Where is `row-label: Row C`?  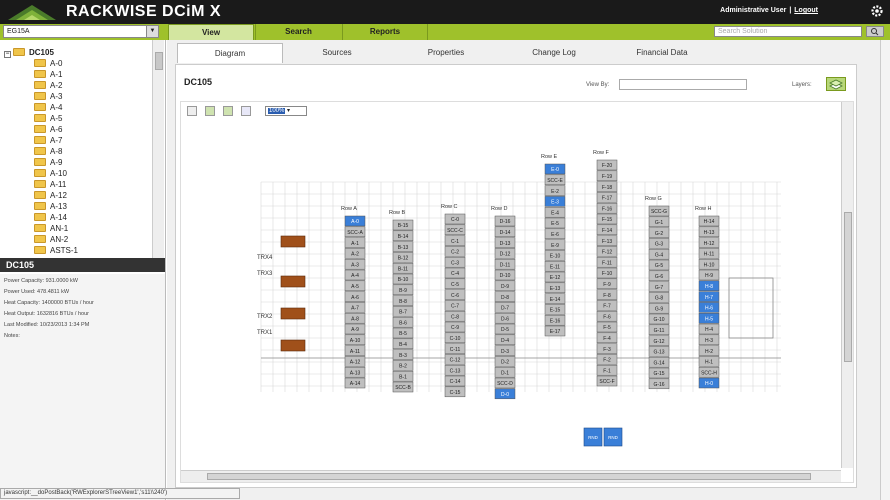 row-label: Row C is located at coordinates (449, 207).